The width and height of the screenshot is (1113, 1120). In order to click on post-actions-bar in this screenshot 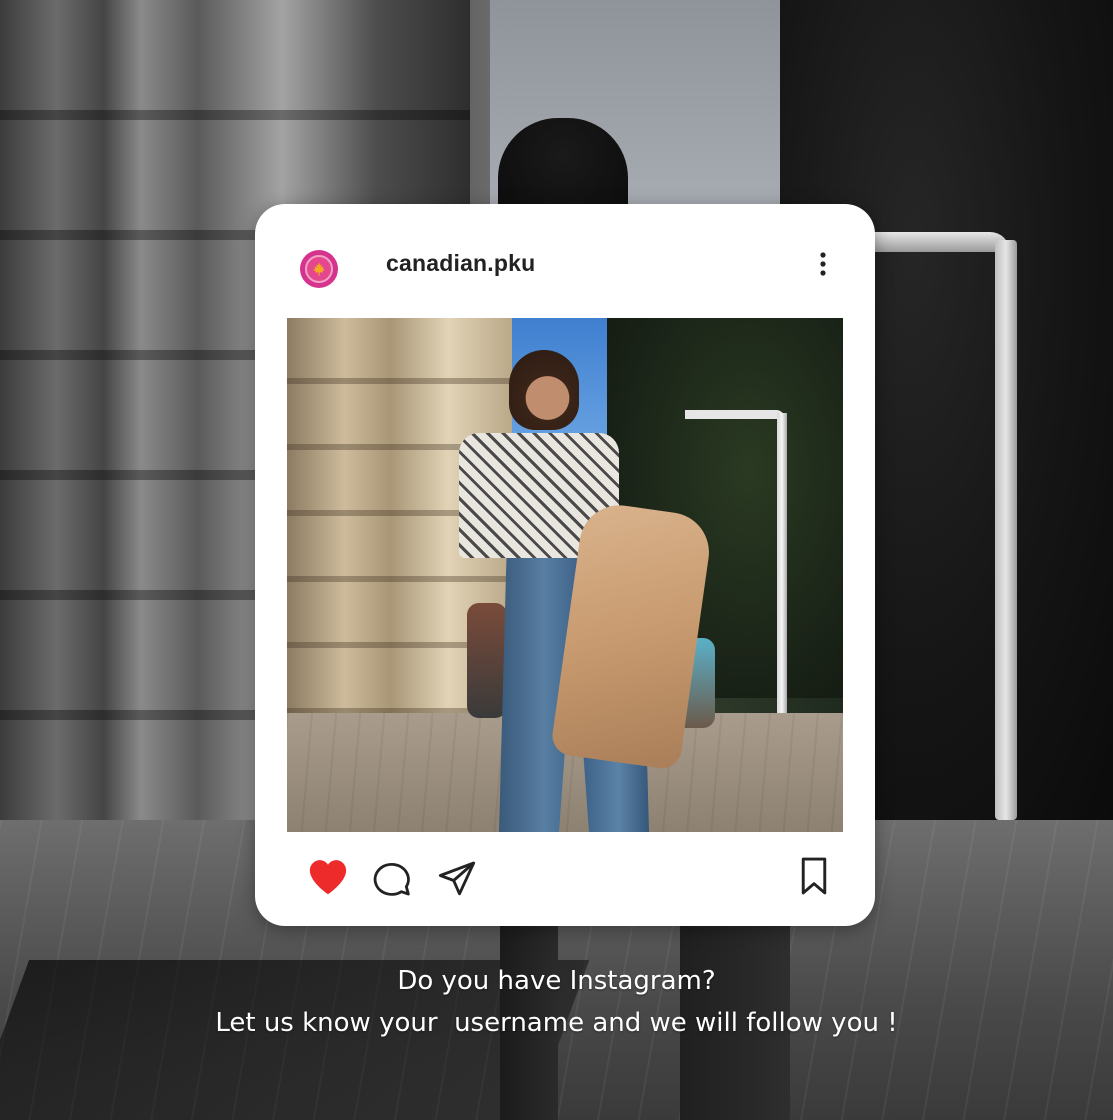, I will do `click(565, 874)`.